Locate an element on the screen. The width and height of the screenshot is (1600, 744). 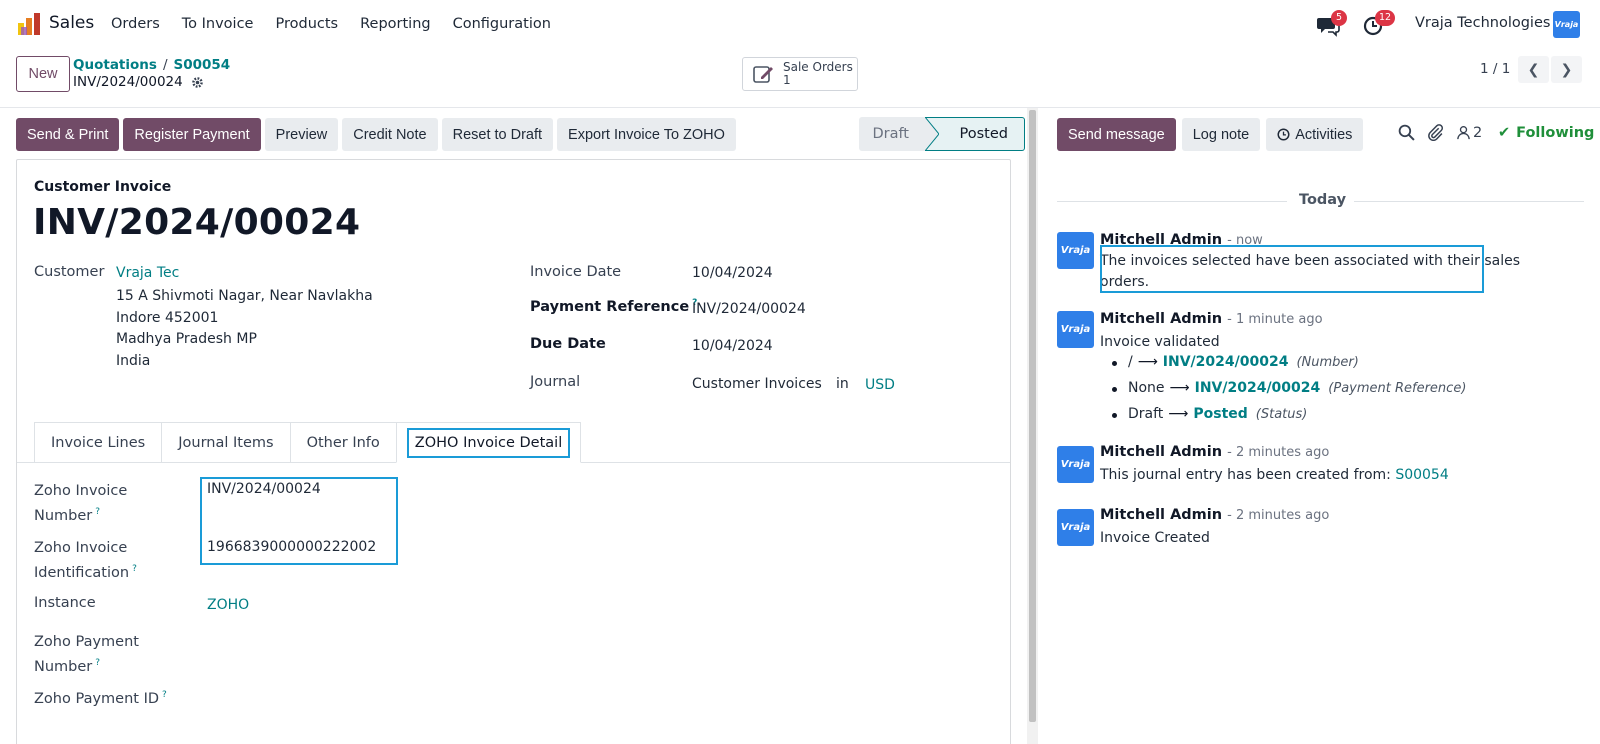
invoice-date-label: Invoice Date is located at coordinates (576, 272).